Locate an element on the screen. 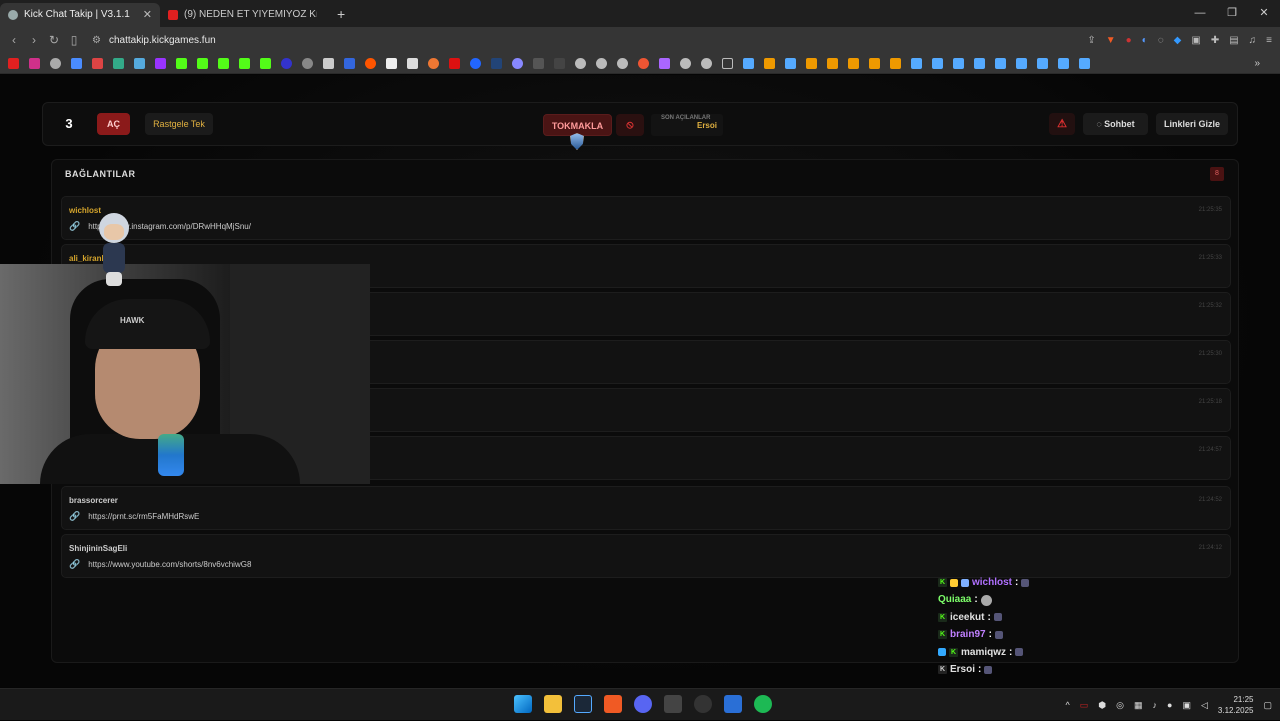 The height and width of the screenshot is (721, 1280). site-settings-icon: ⚙ is located at coordinates (96, 40).